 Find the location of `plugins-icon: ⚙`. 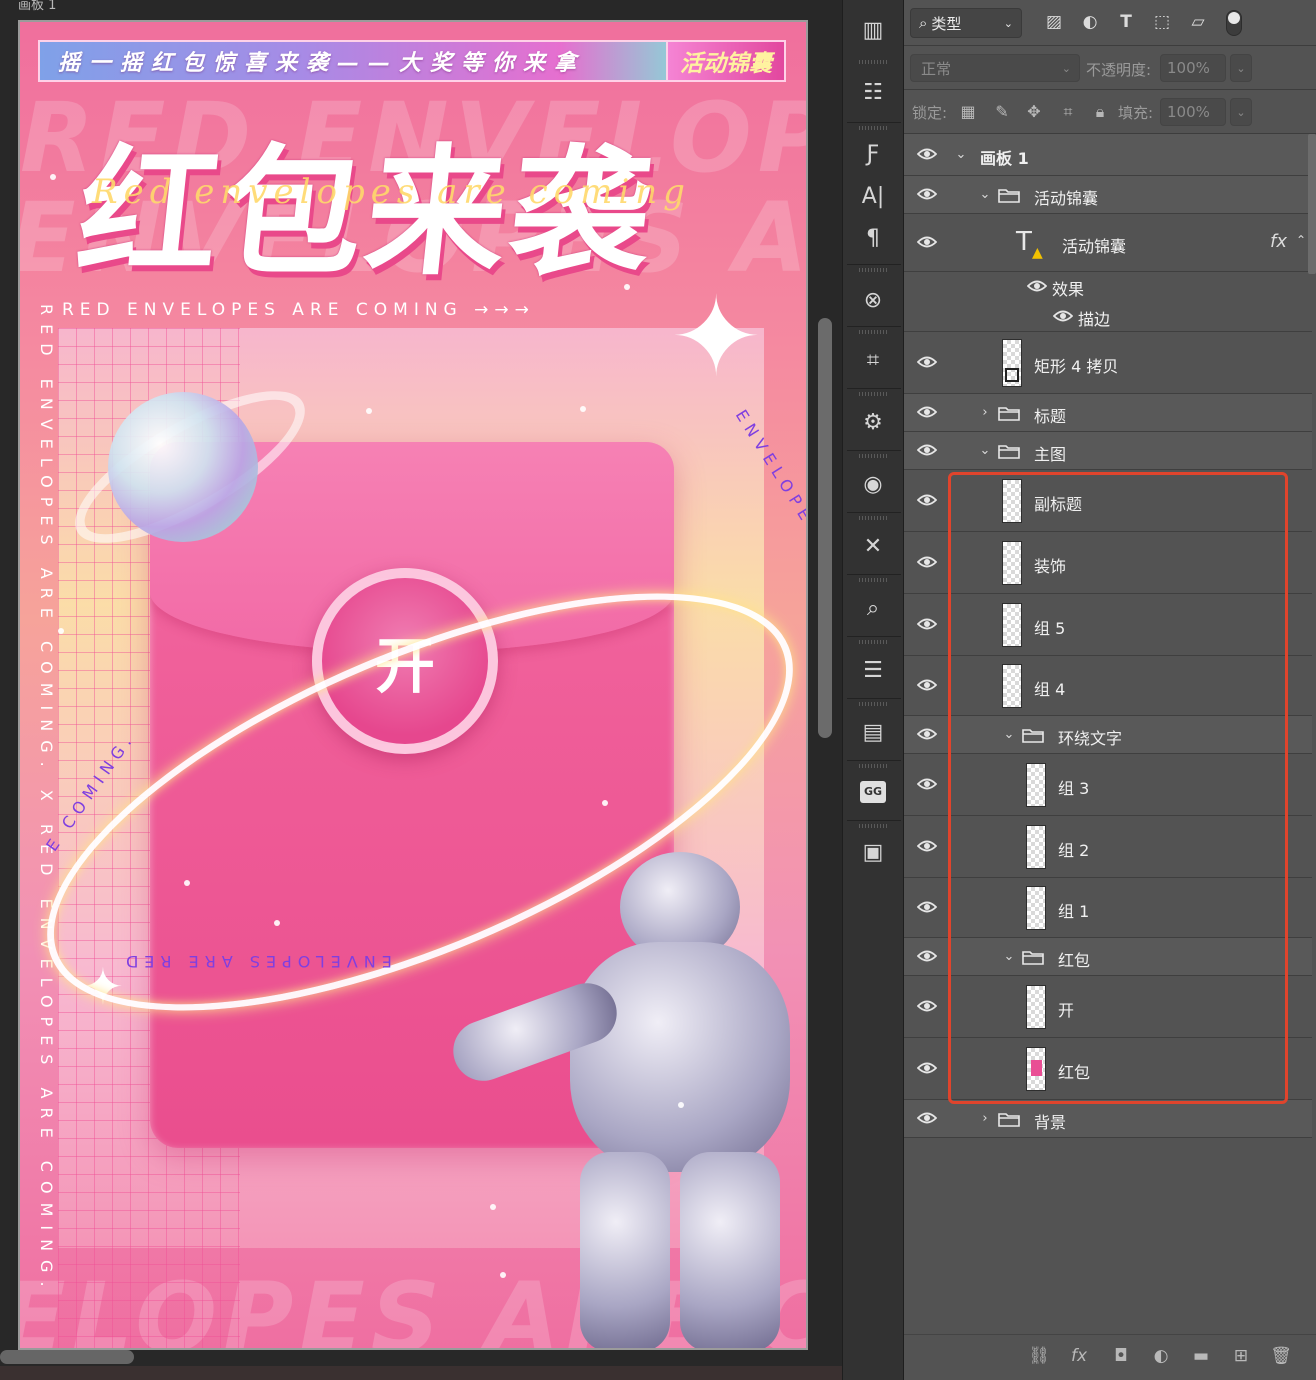

plugins-icon: ⚙ is located at coordinates (873, 422).